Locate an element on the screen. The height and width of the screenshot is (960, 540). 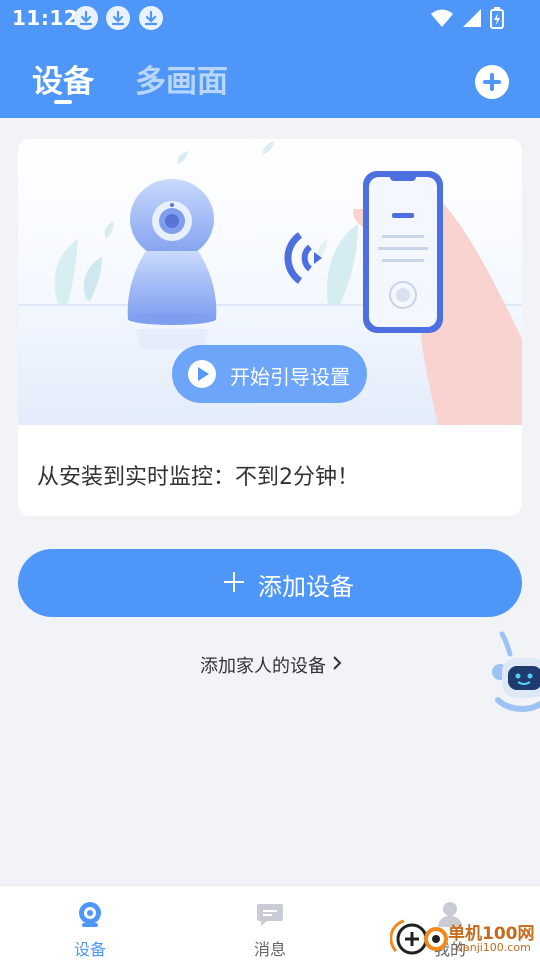
nav-item-devices: 设备 is located at coordinates (90, 923).